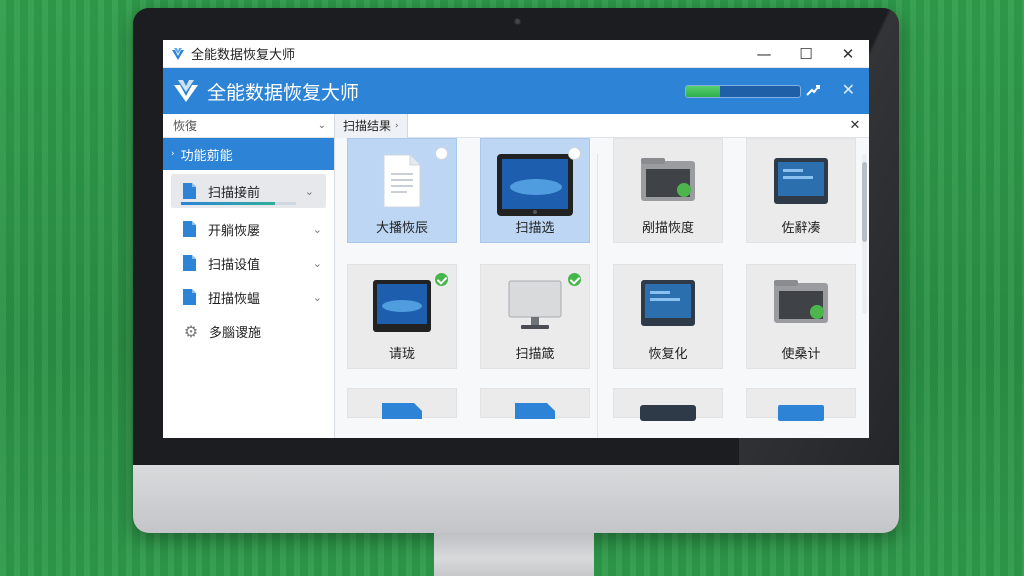 Image resolution: width=1024 pixels, height=576 pixels. I want to click on app-brand-title: 全能数据恢复大师, so click(283, 92).